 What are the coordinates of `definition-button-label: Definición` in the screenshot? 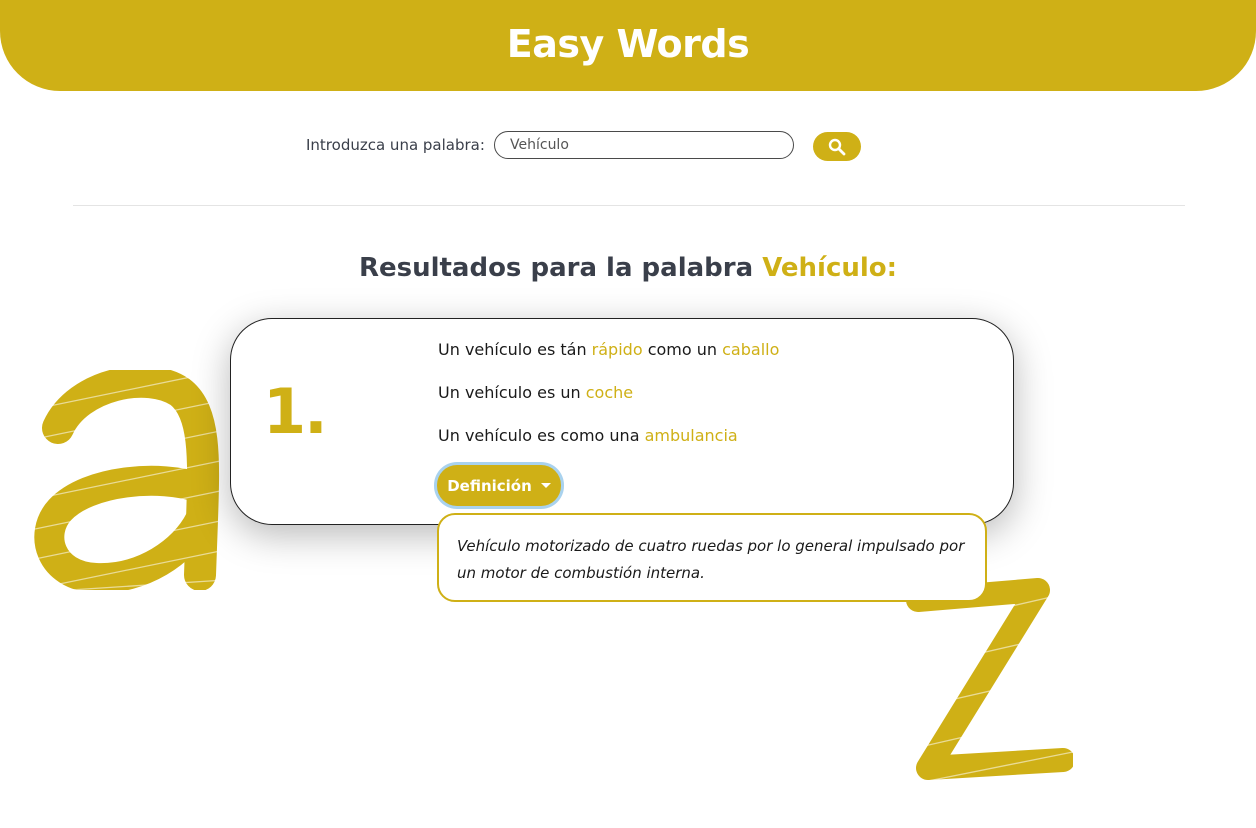 It's located at (489, 485).